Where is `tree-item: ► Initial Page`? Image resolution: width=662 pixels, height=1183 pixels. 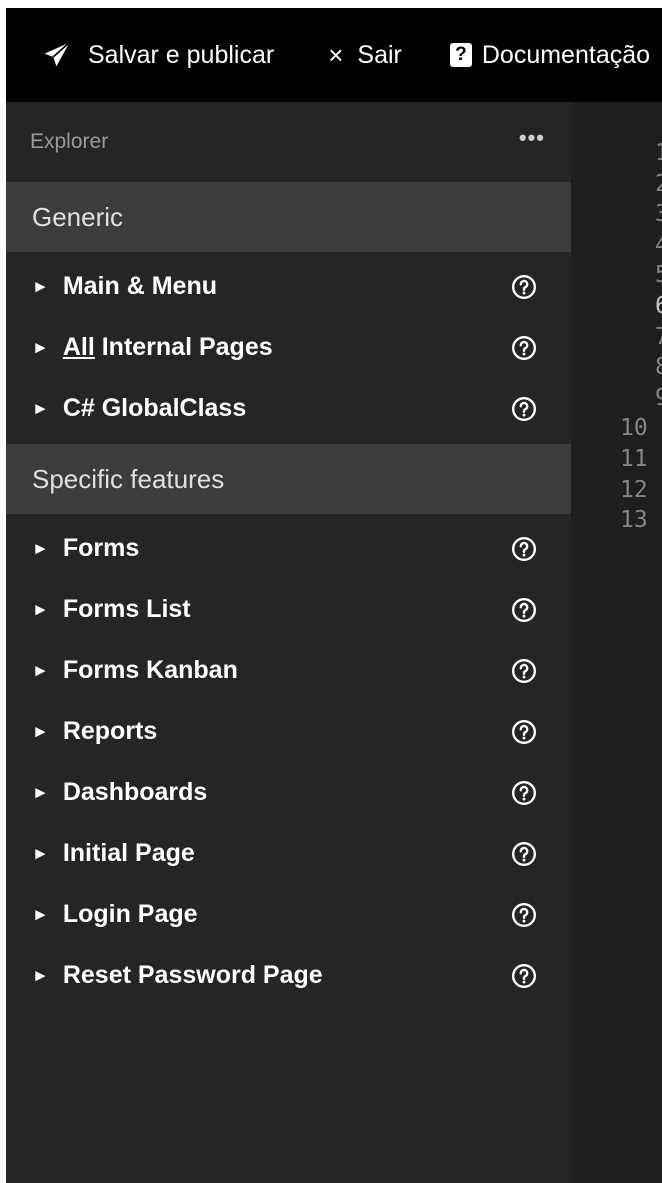
tree-item: ► Initial Page is located at coordinates (288, 853).